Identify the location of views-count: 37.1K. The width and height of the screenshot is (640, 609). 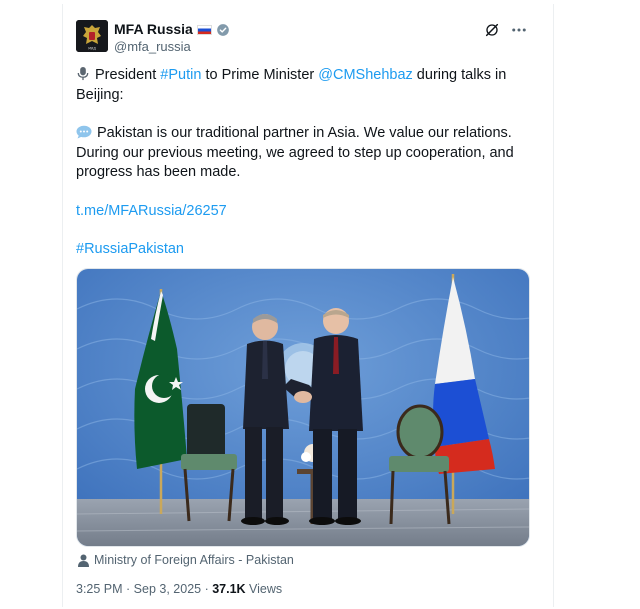
(229, 589).